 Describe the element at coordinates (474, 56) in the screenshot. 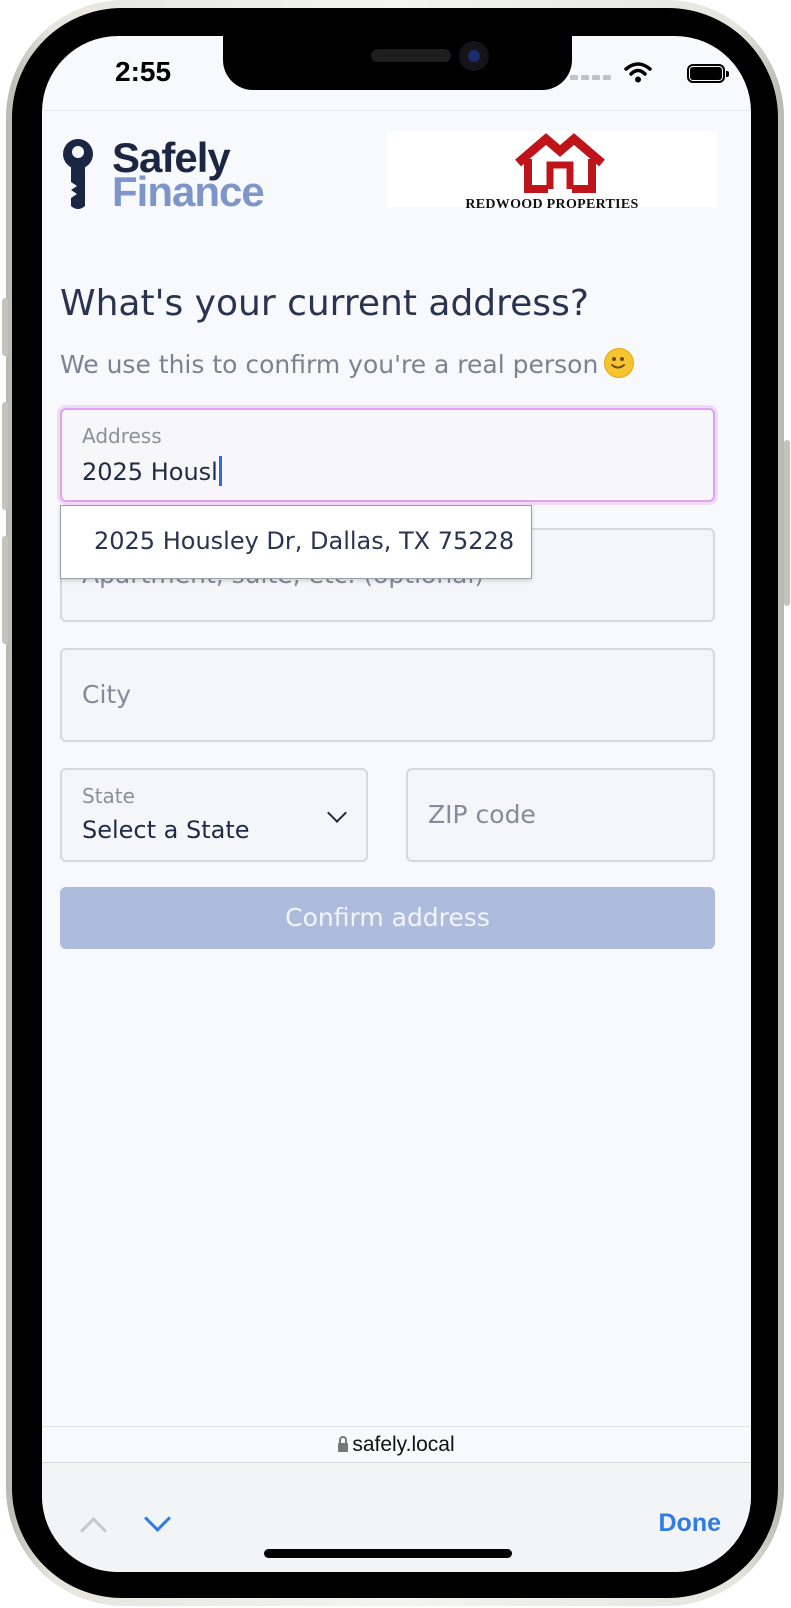

I see `front-camera` at that location.